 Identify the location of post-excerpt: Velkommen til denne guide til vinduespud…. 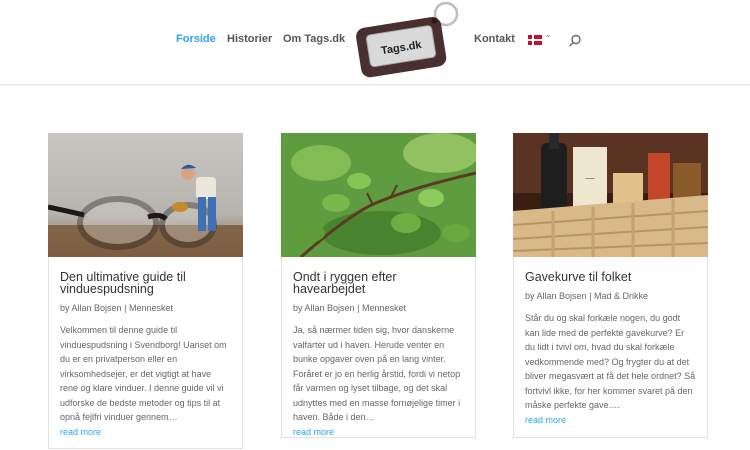
(143, 373).